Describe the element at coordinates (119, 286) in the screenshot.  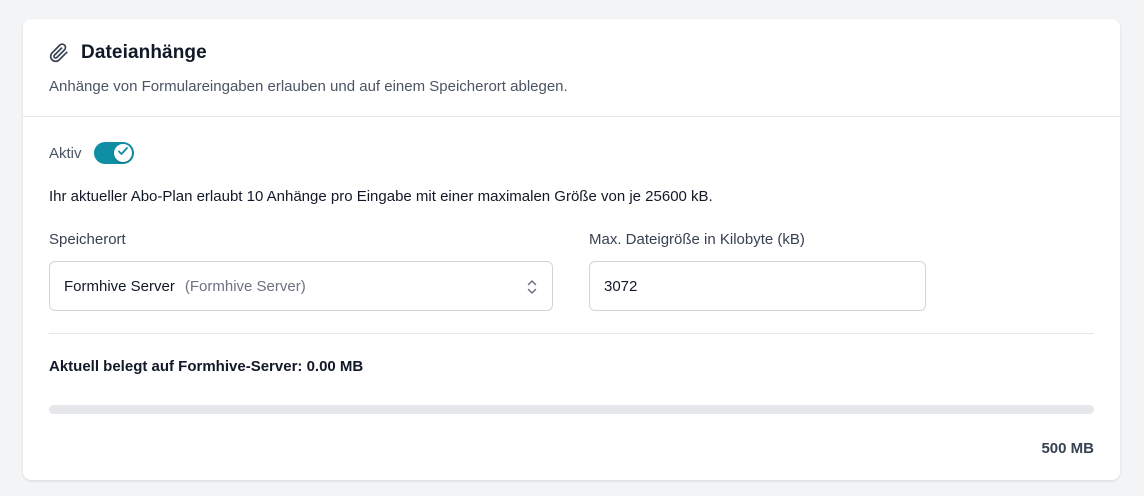
I see `storage-select-value: Formhive Server` at that location.